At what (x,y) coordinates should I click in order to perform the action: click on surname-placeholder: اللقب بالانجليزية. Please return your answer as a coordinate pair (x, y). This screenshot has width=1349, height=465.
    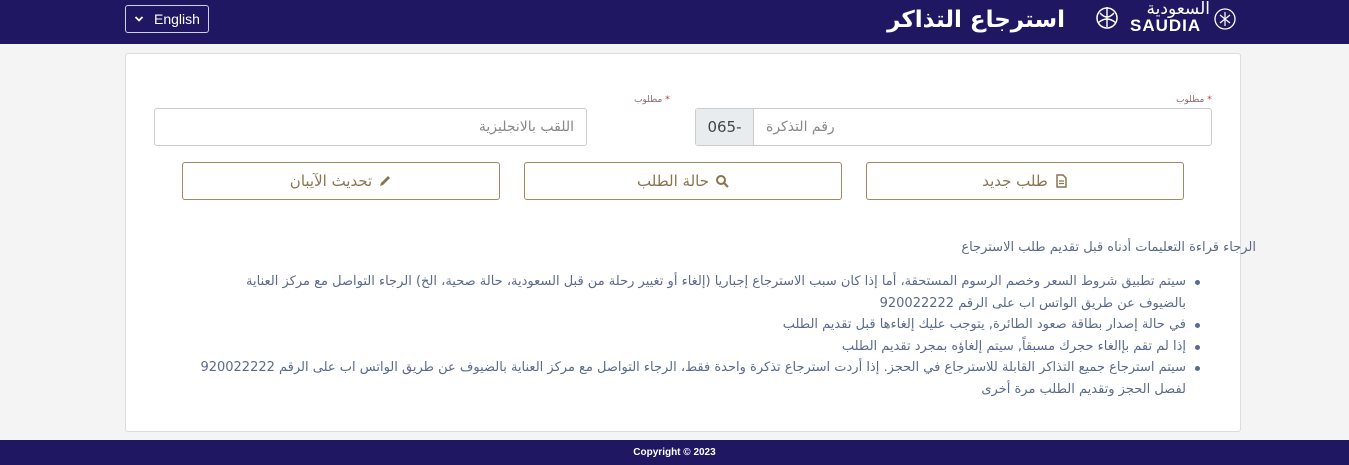
    Looking at the image, I should click on (526, 127).